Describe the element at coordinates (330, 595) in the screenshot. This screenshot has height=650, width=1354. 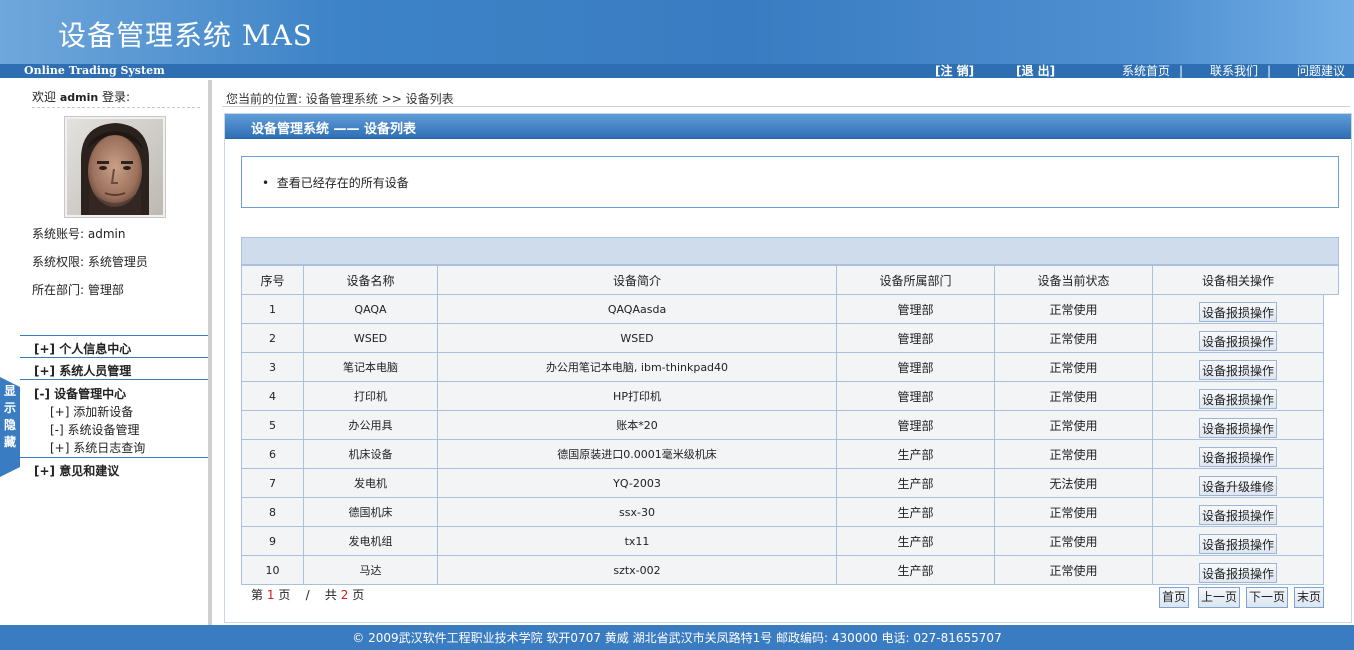
I see `pager-total-prefix: 共` at that location.